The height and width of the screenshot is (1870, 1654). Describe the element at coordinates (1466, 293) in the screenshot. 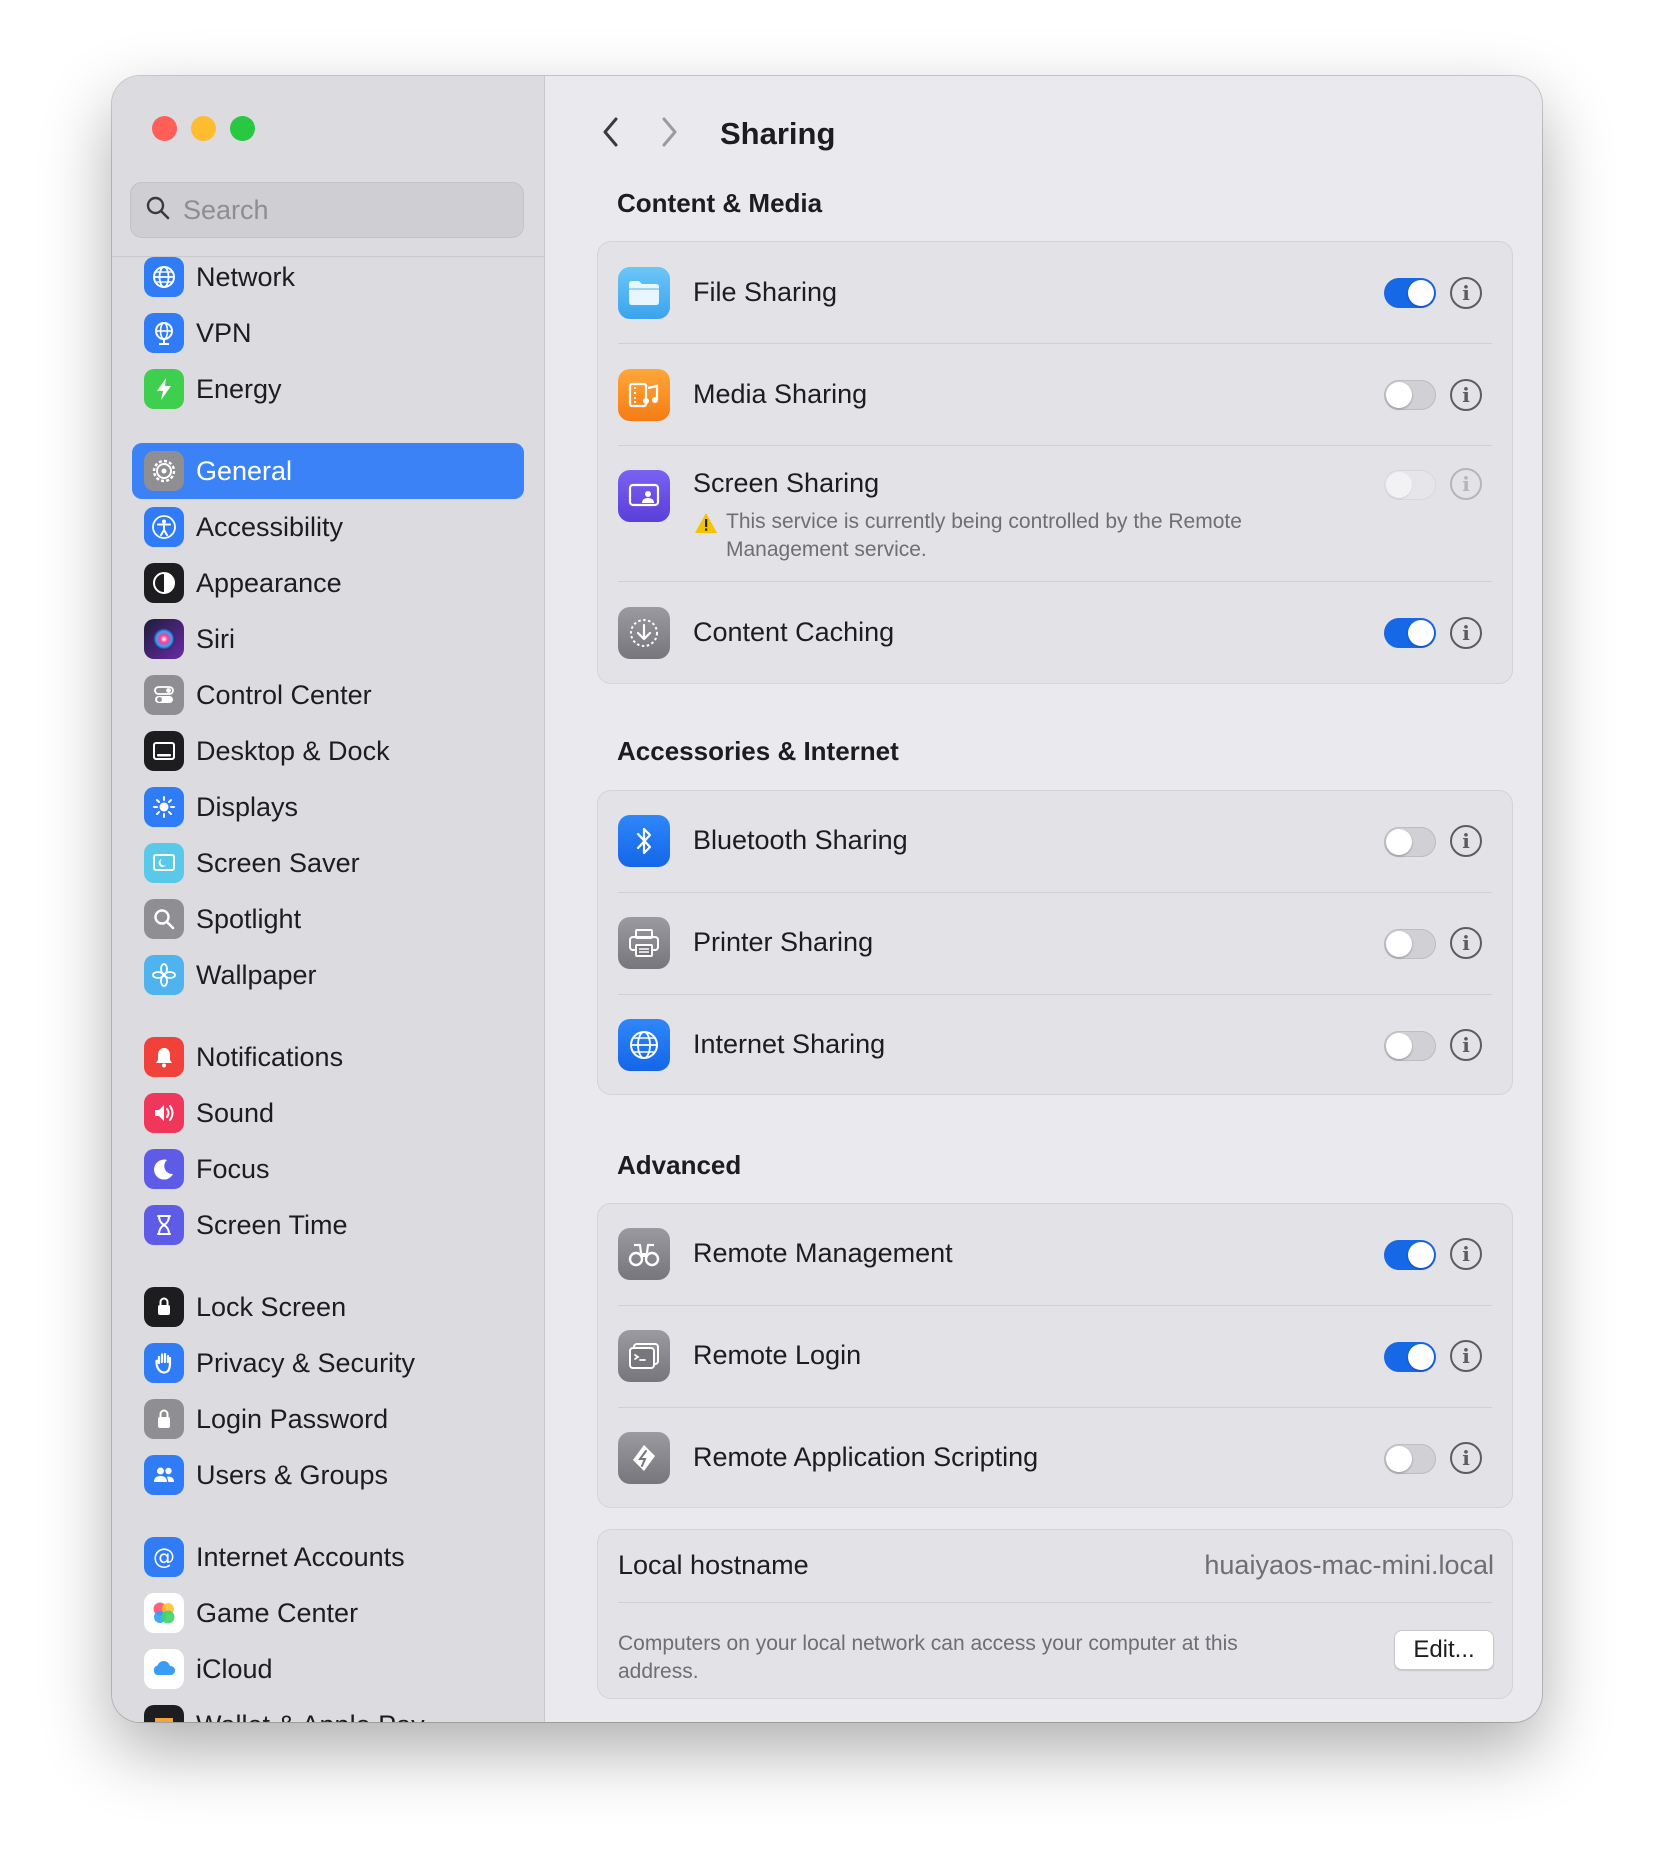

I see `file-sharing-info-button: i` at that location.